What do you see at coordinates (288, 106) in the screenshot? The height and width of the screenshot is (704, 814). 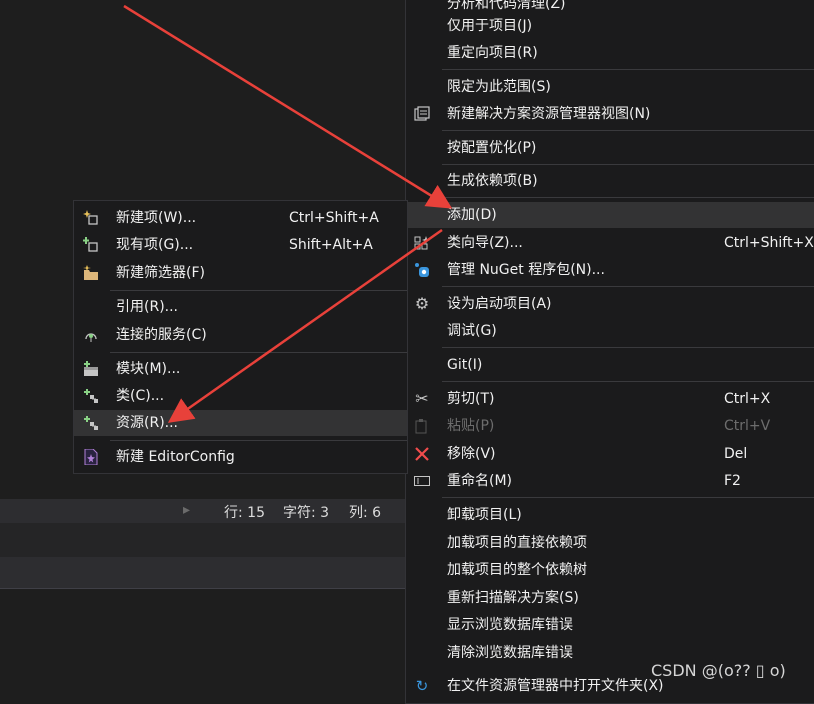 I see `arrow-to-add` at bounding box center [288, 106].